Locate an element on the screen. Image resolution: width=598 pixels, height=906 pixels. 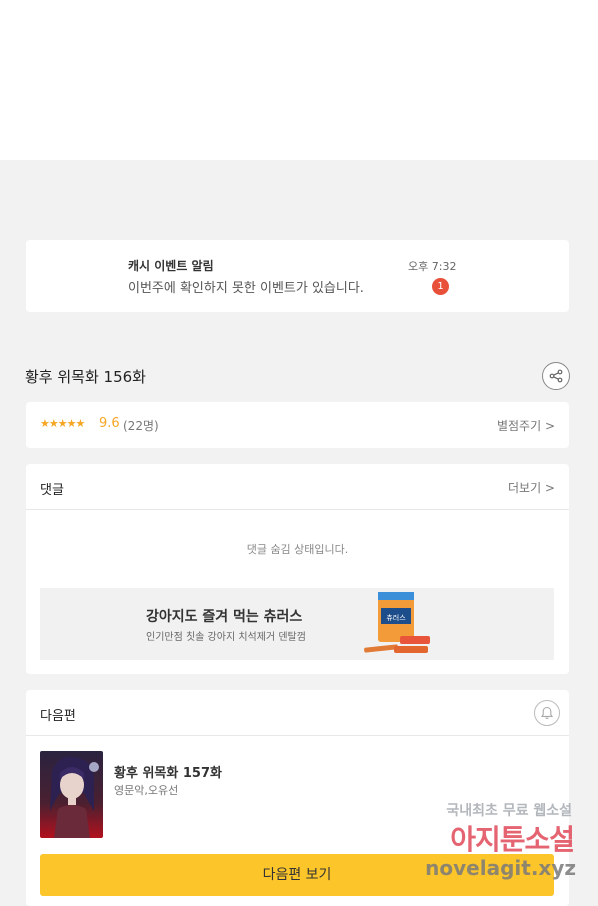
bell-icon is located at coordinates (547, 712).